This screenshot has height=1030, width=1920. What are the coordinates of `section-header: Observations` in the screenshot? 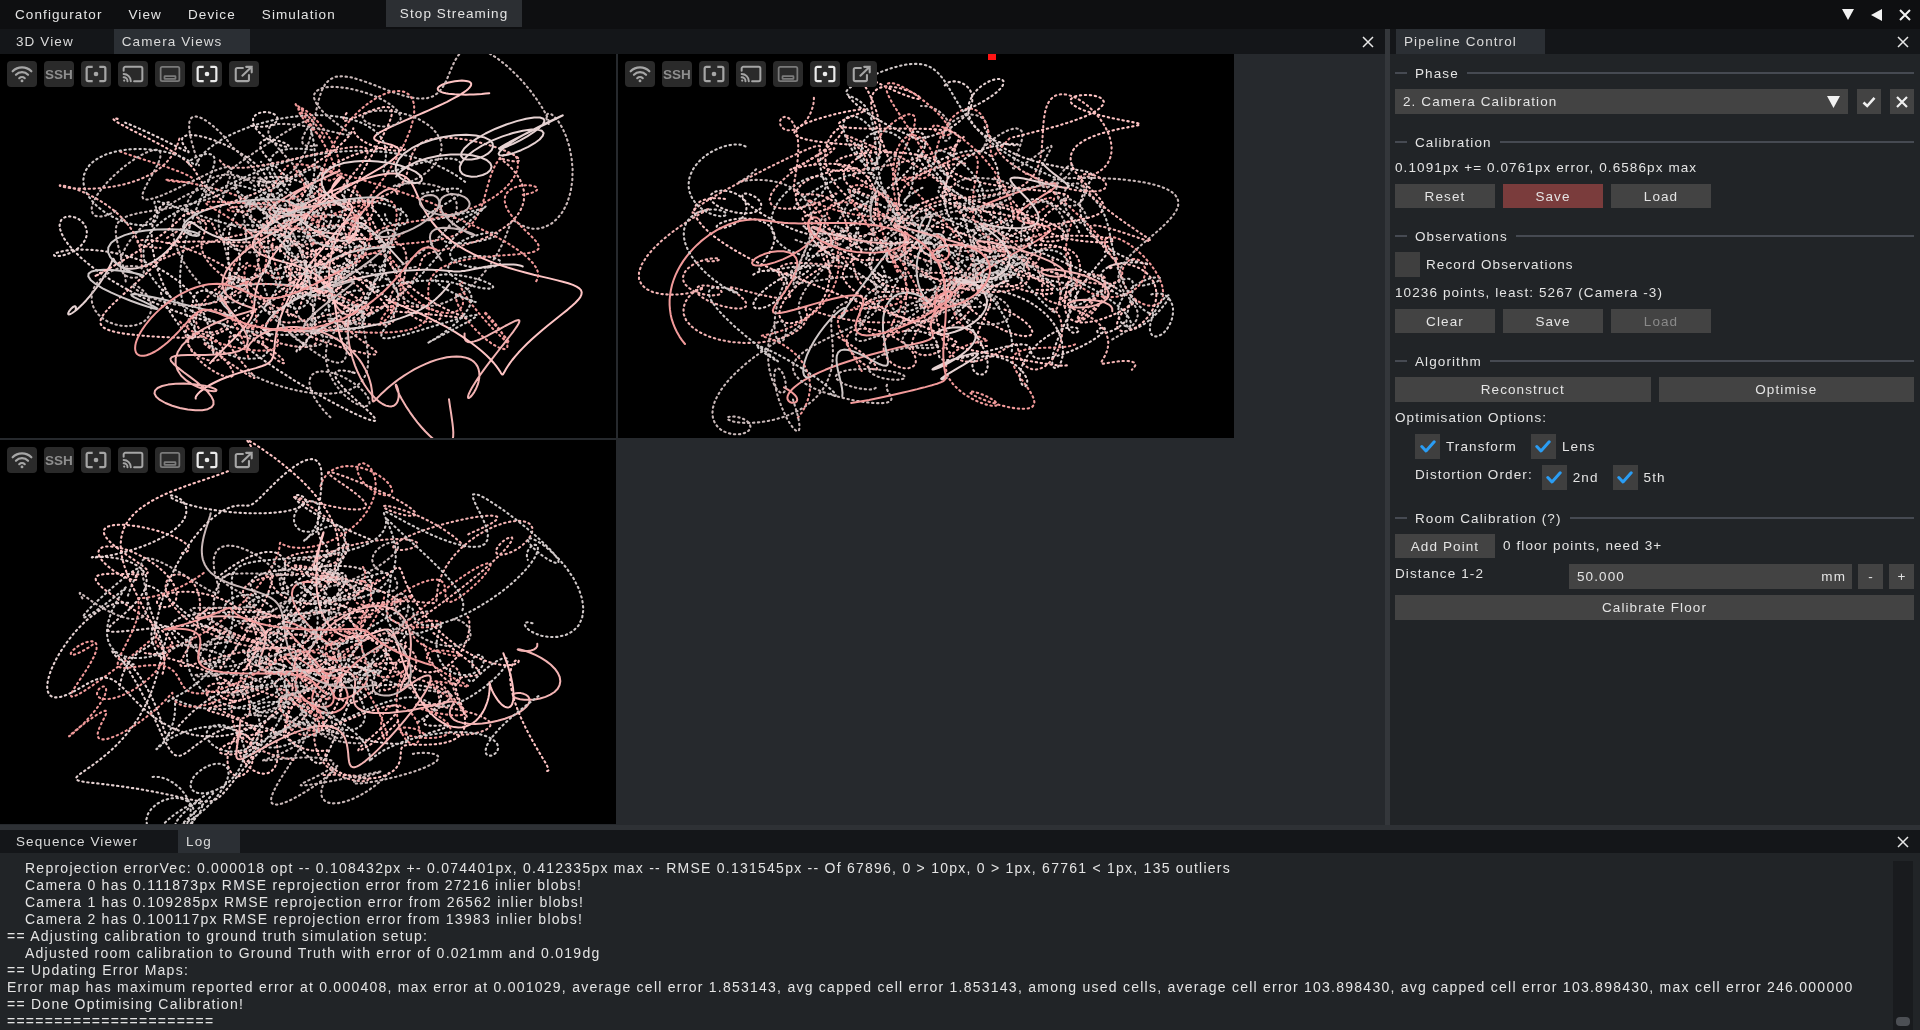 It's located at (1461, 236).